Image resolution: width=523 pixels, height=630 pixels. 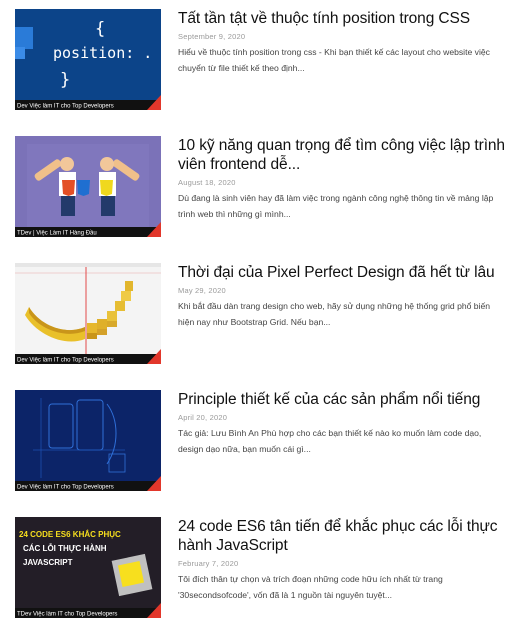 What do you see at coordinates (203, 417) in the screenshot?
I see `post-date: April 20, 2020` at bounding box center [203, 417].